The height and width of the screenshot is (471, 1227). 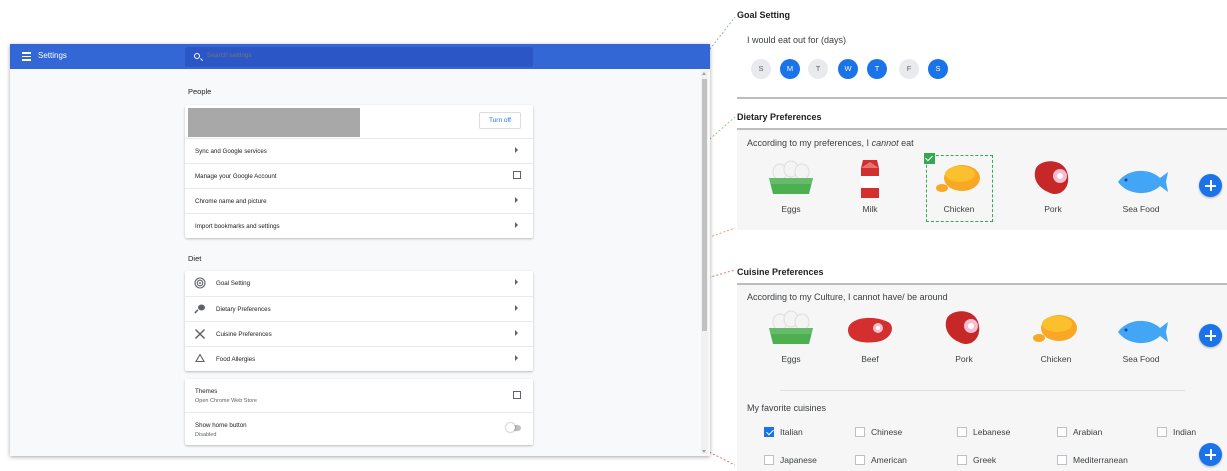 What do you see at coordinates (870, 359) in the screenshot?
I see `food-label: Beef` at bounding box center [870, 359].